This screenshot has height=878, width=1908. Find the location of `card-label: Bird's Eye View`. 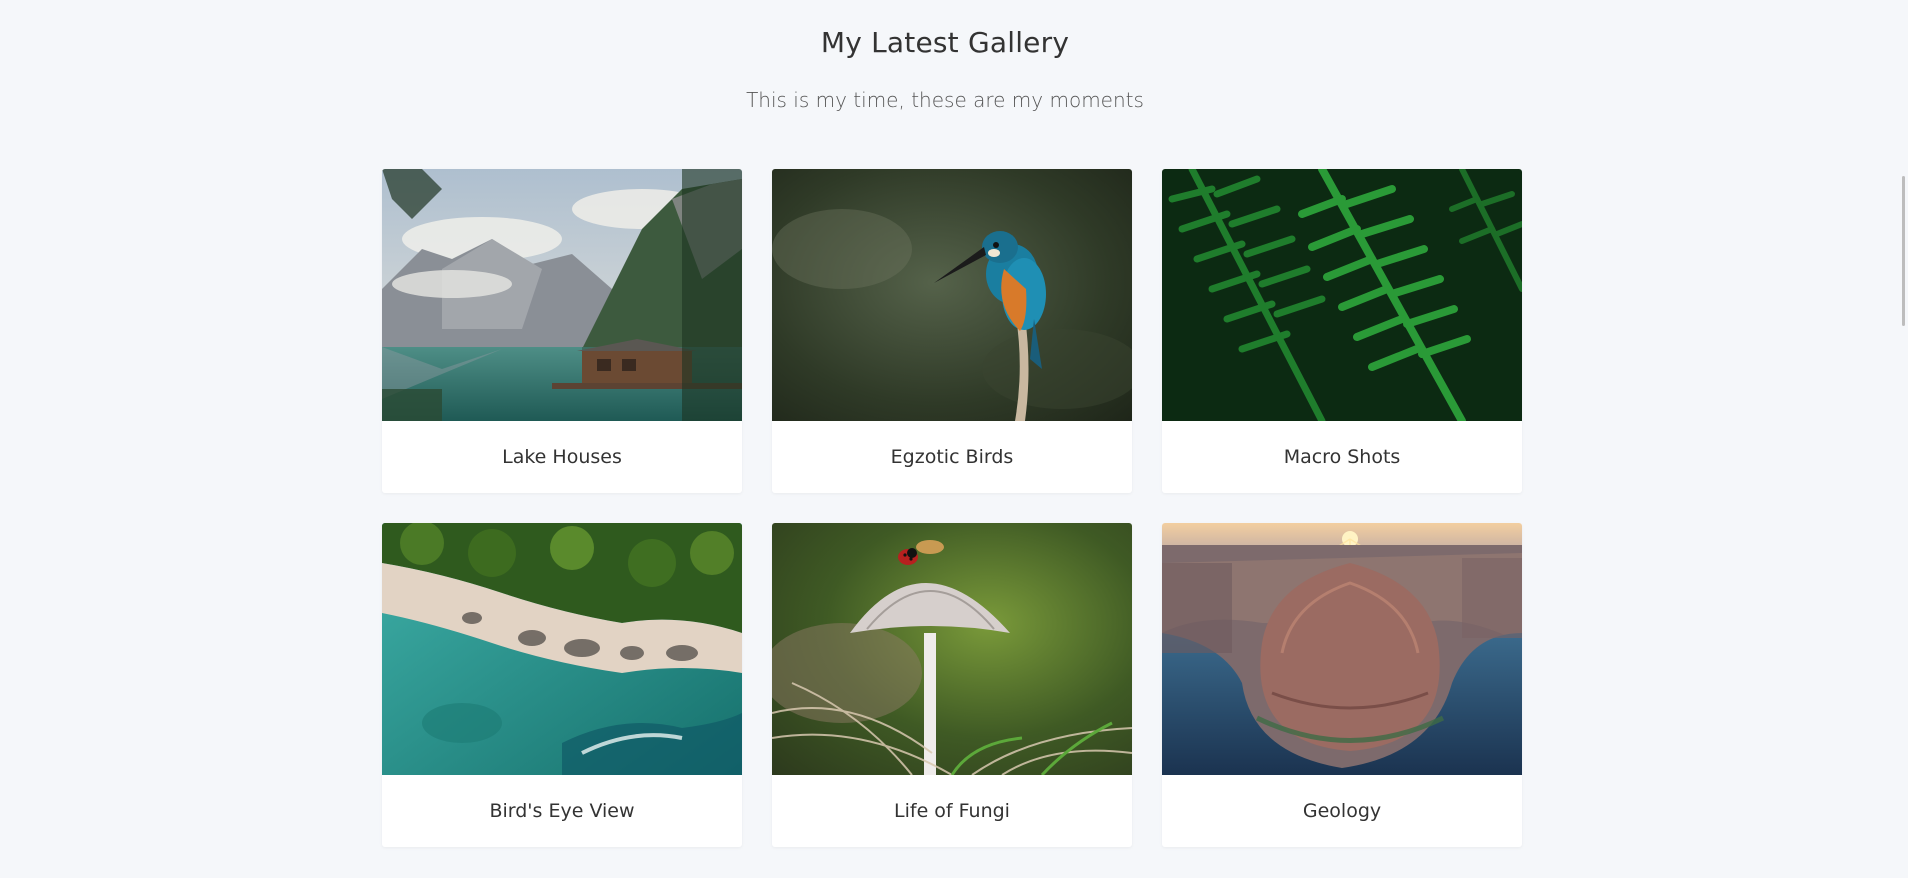

card-label: Bird's Eye View is located at coordinates (562, 811).